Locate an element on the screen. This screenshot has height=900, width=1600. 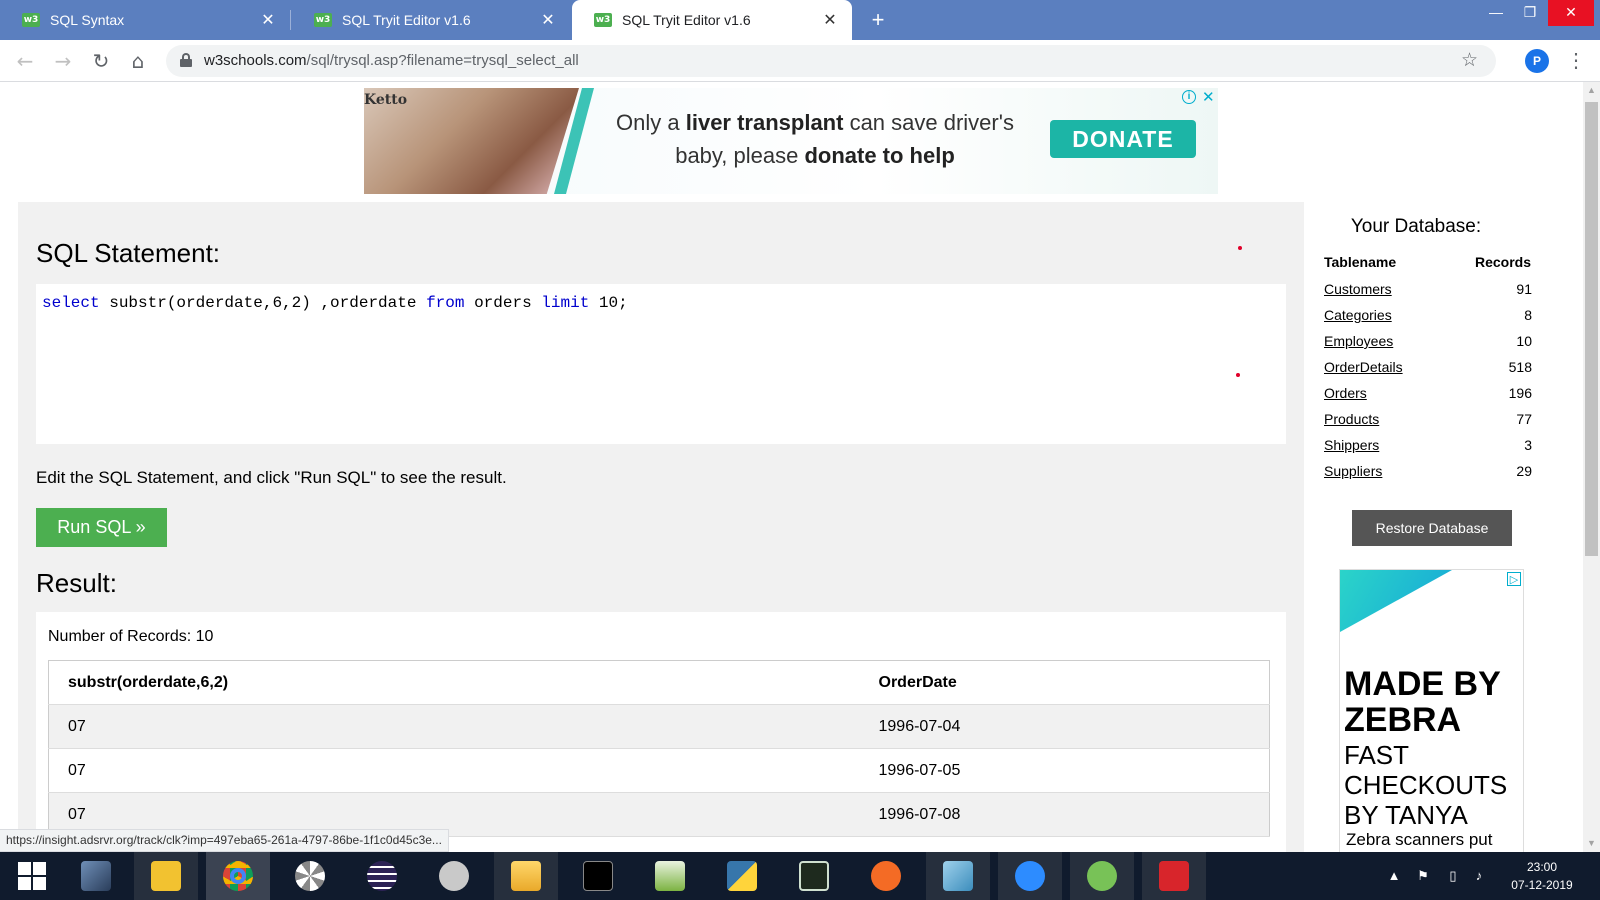
taskbar-pinwheel-app is located at coordinates (310, 876).